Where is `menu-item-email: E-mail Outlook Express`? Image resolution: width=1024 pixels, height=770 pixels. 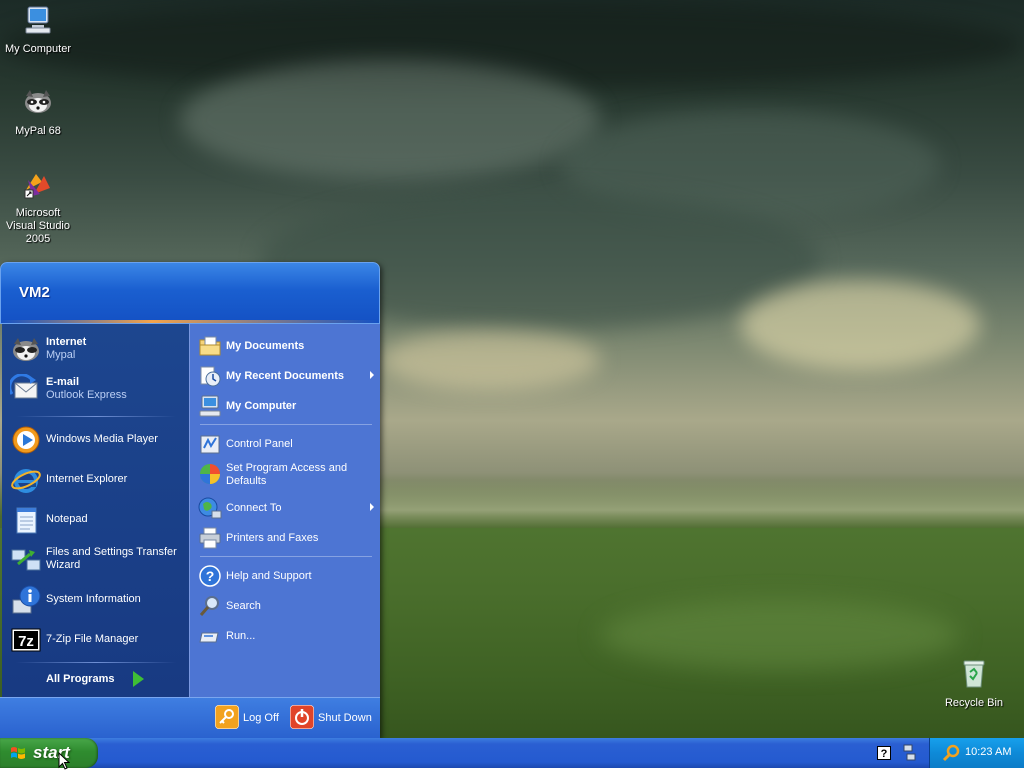
menu-item-email: E-mail Outlook Express is located at coordinates (97, 390).